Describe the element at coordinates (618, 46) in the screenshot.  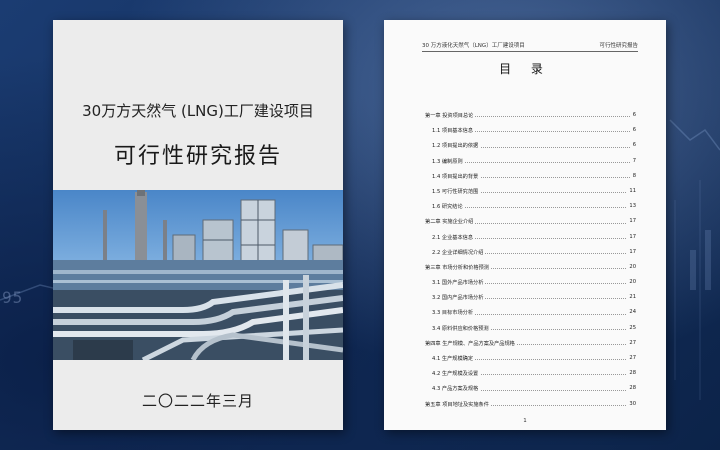
I see `toc-header-right: 可行性研究报告` at that location.